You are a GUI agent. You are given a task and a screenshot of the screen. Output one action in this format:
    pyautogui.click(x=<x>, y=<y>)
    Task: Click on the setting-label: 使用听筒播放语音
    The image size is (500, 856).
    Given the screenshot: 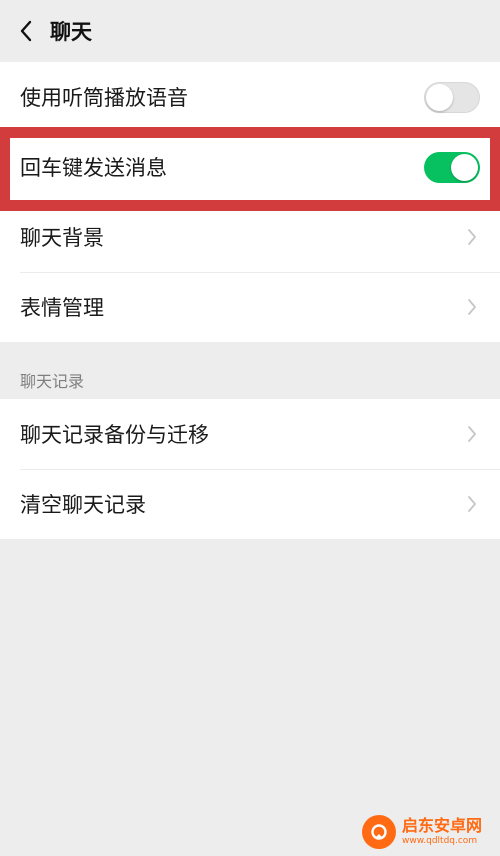 What is the action you would take?
    pyautogui.click(x=104, y=98)
    